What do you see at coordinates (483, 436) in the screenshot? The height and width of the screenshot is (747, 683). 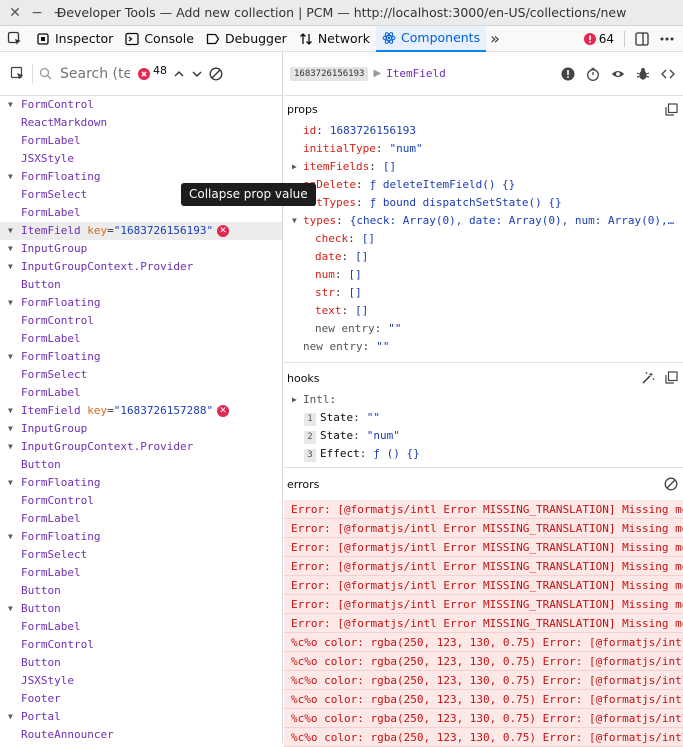 I see `hook-row: 2 State: "num"` at bounding box center [483, 436].